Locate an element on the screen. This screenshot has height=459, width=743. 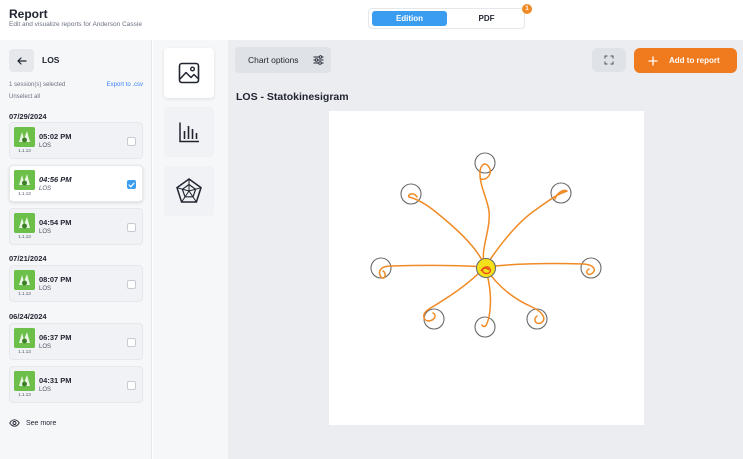
session-time: 04:56 PM is located at coordinates (55, 179).